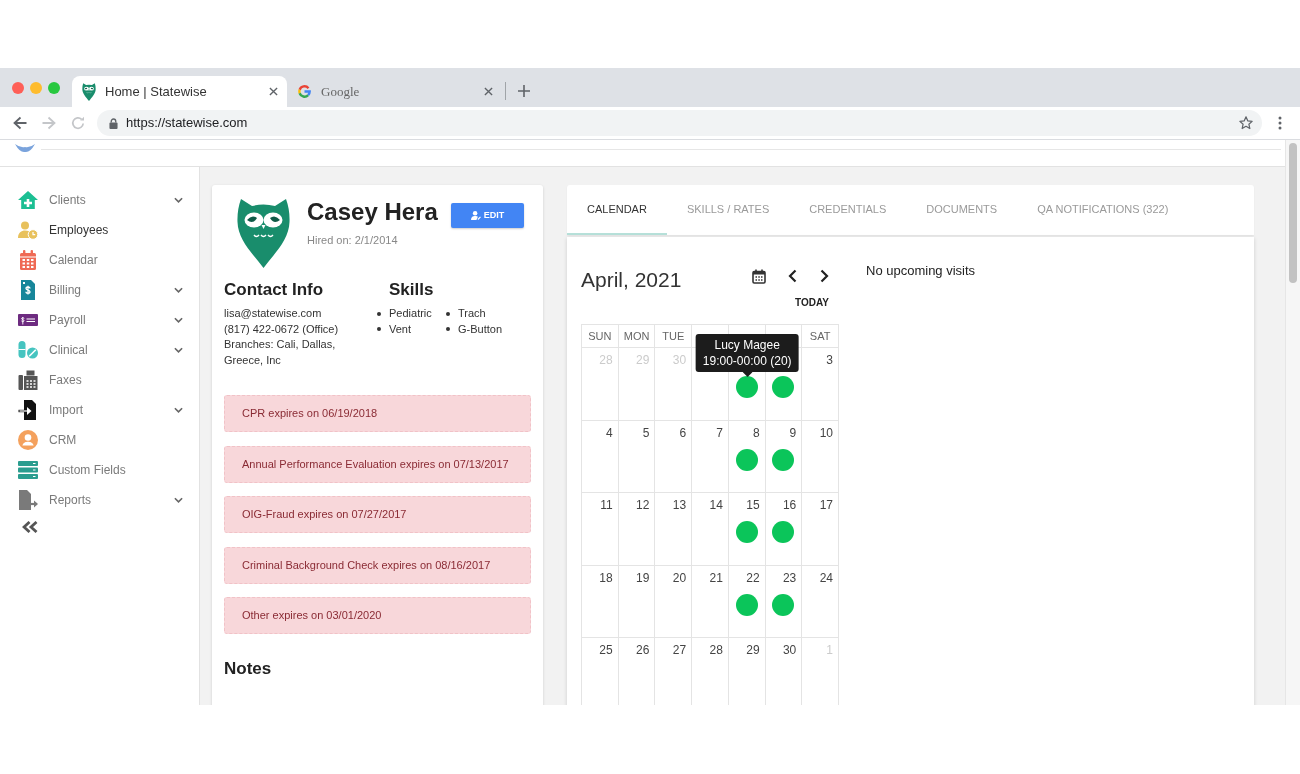 This screenshot has width=1300, height=774. Describe the element at coordinates (28, 380) in the screenshot. I see `fax-icon` at that location.